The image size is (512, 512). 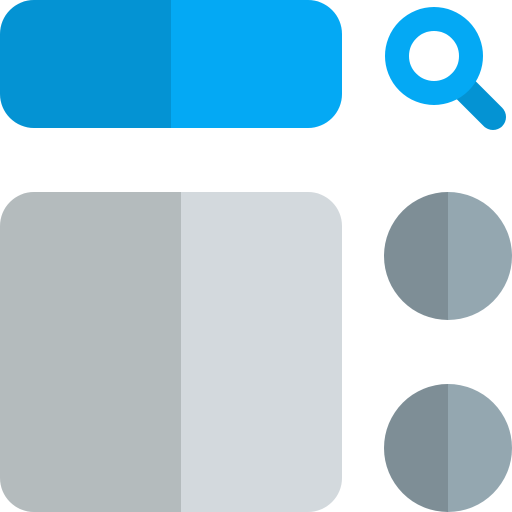 I want to click on search-bar-left-half, so click(x=85, y=64).